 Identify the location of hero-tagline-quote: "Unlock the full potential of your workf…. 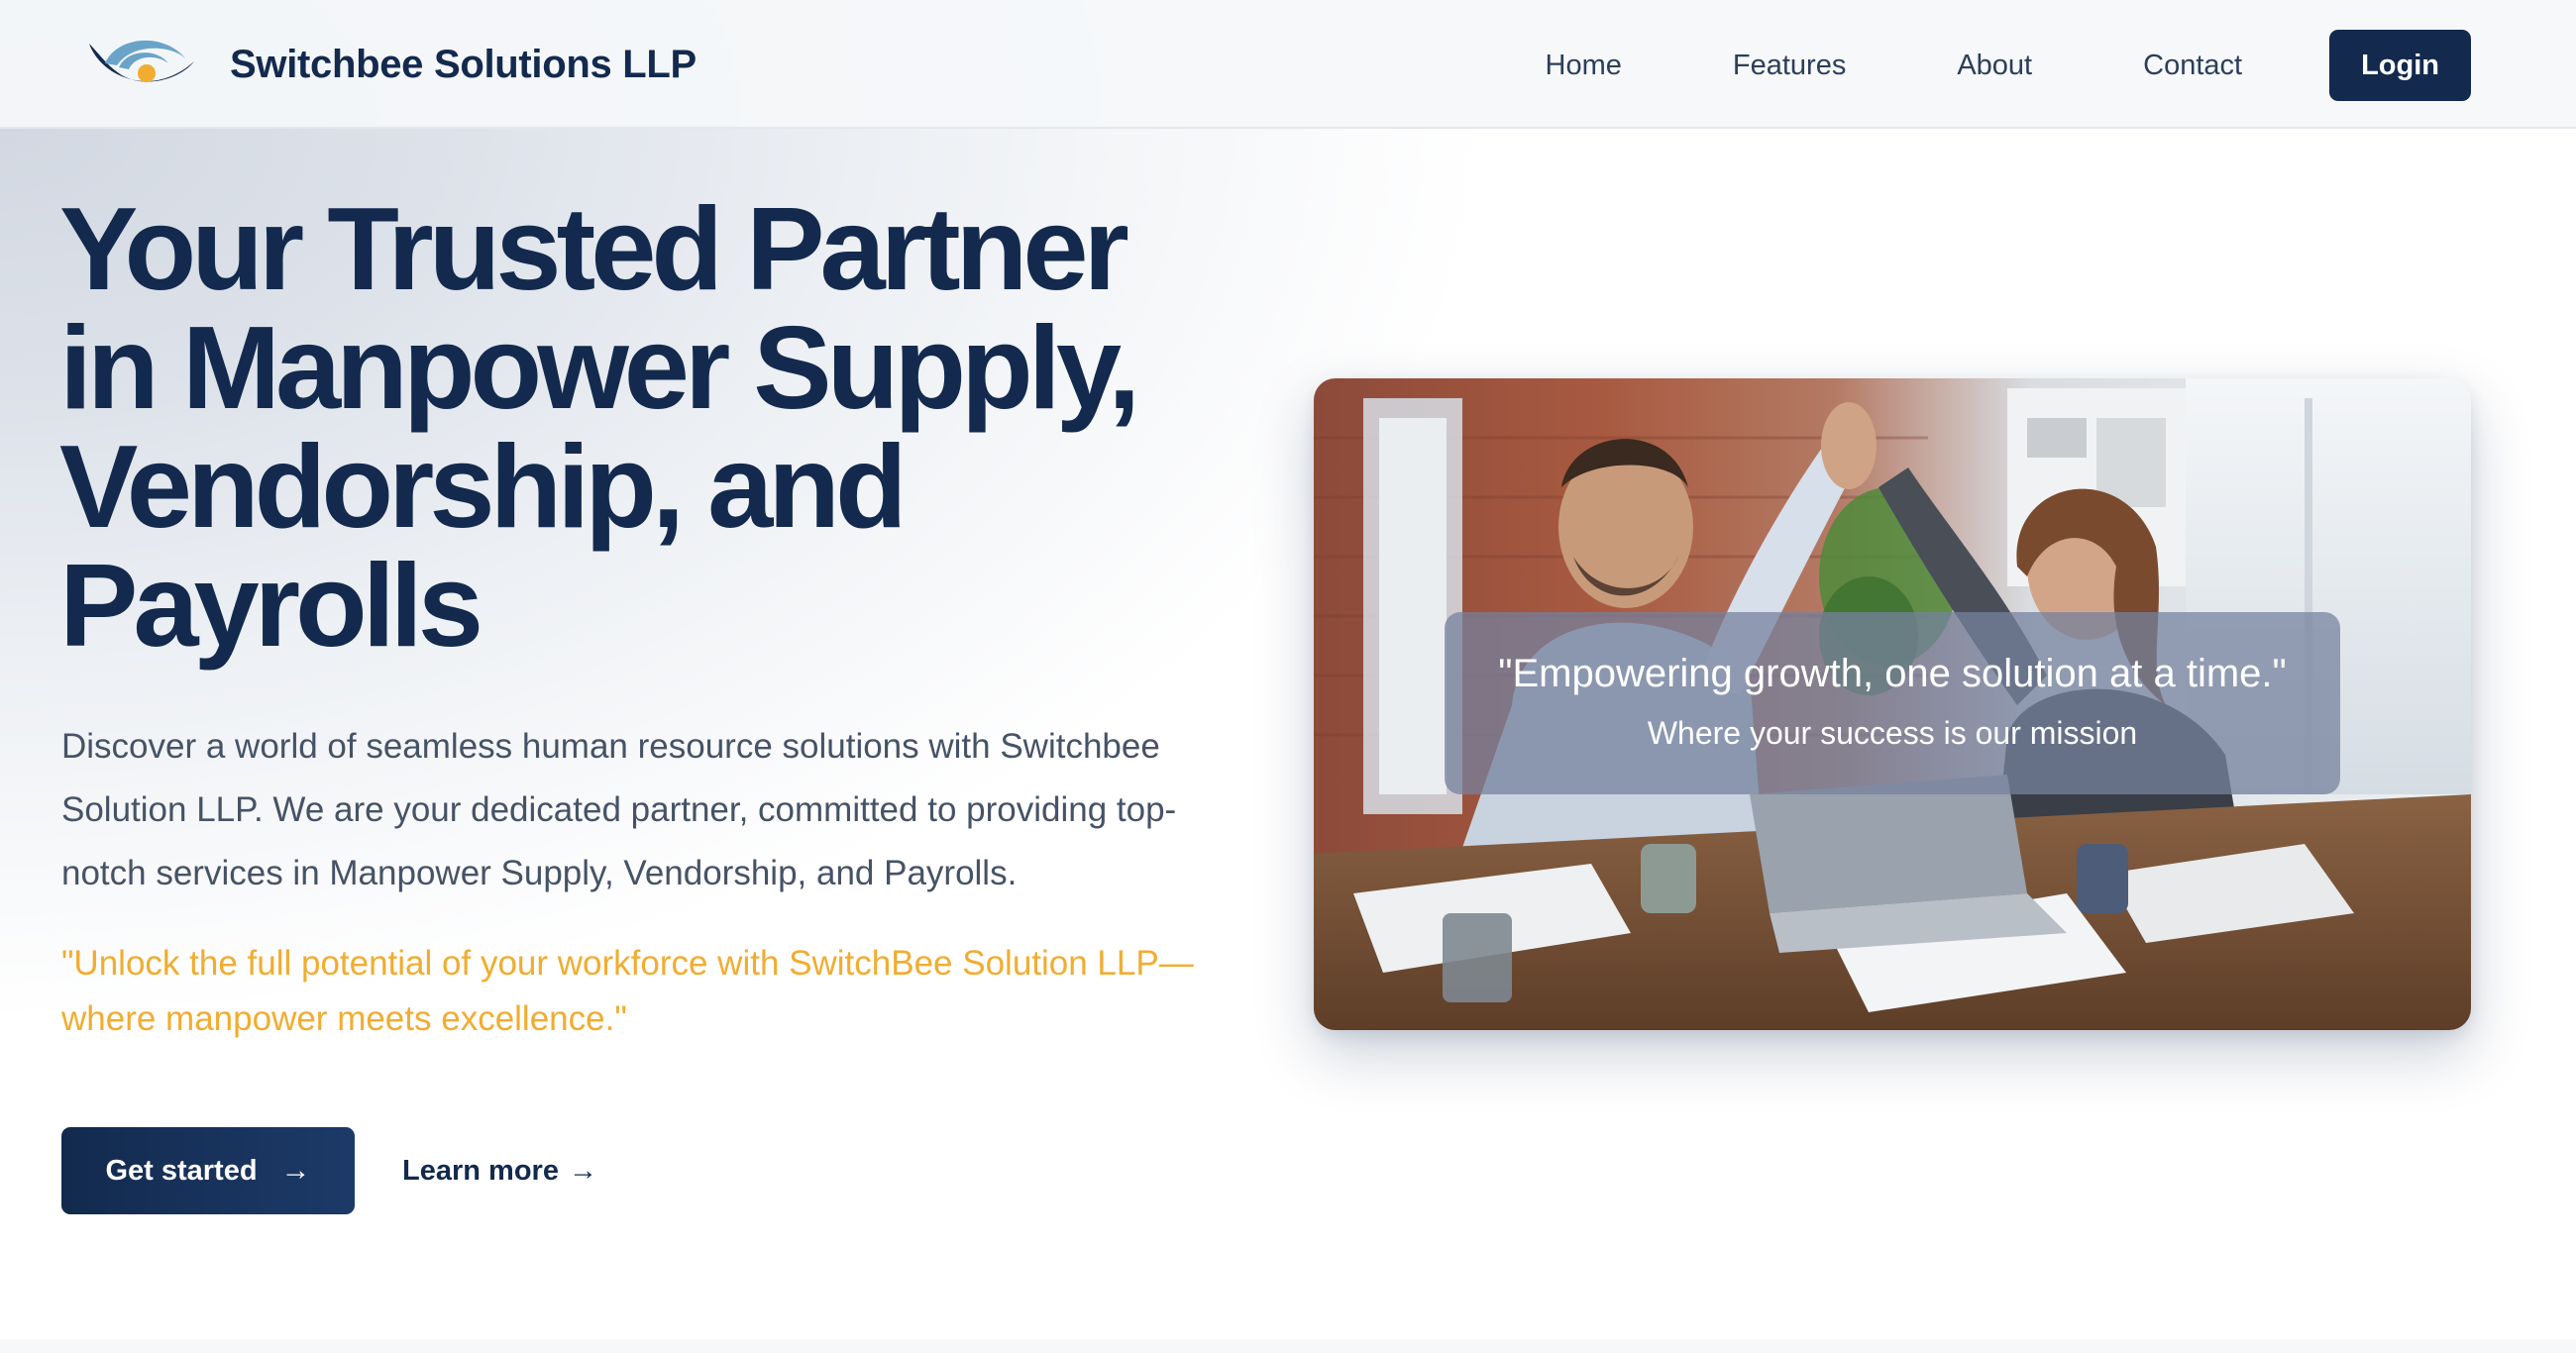
(627, 991).